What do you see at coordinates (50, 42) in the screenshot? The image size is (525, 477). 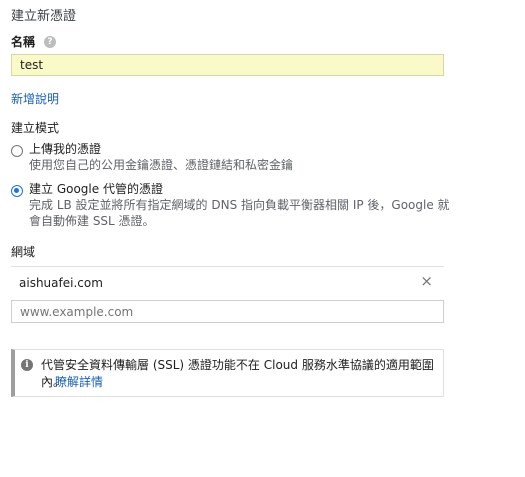 I see `help-icon: ?` at bounding box center [50, 42].